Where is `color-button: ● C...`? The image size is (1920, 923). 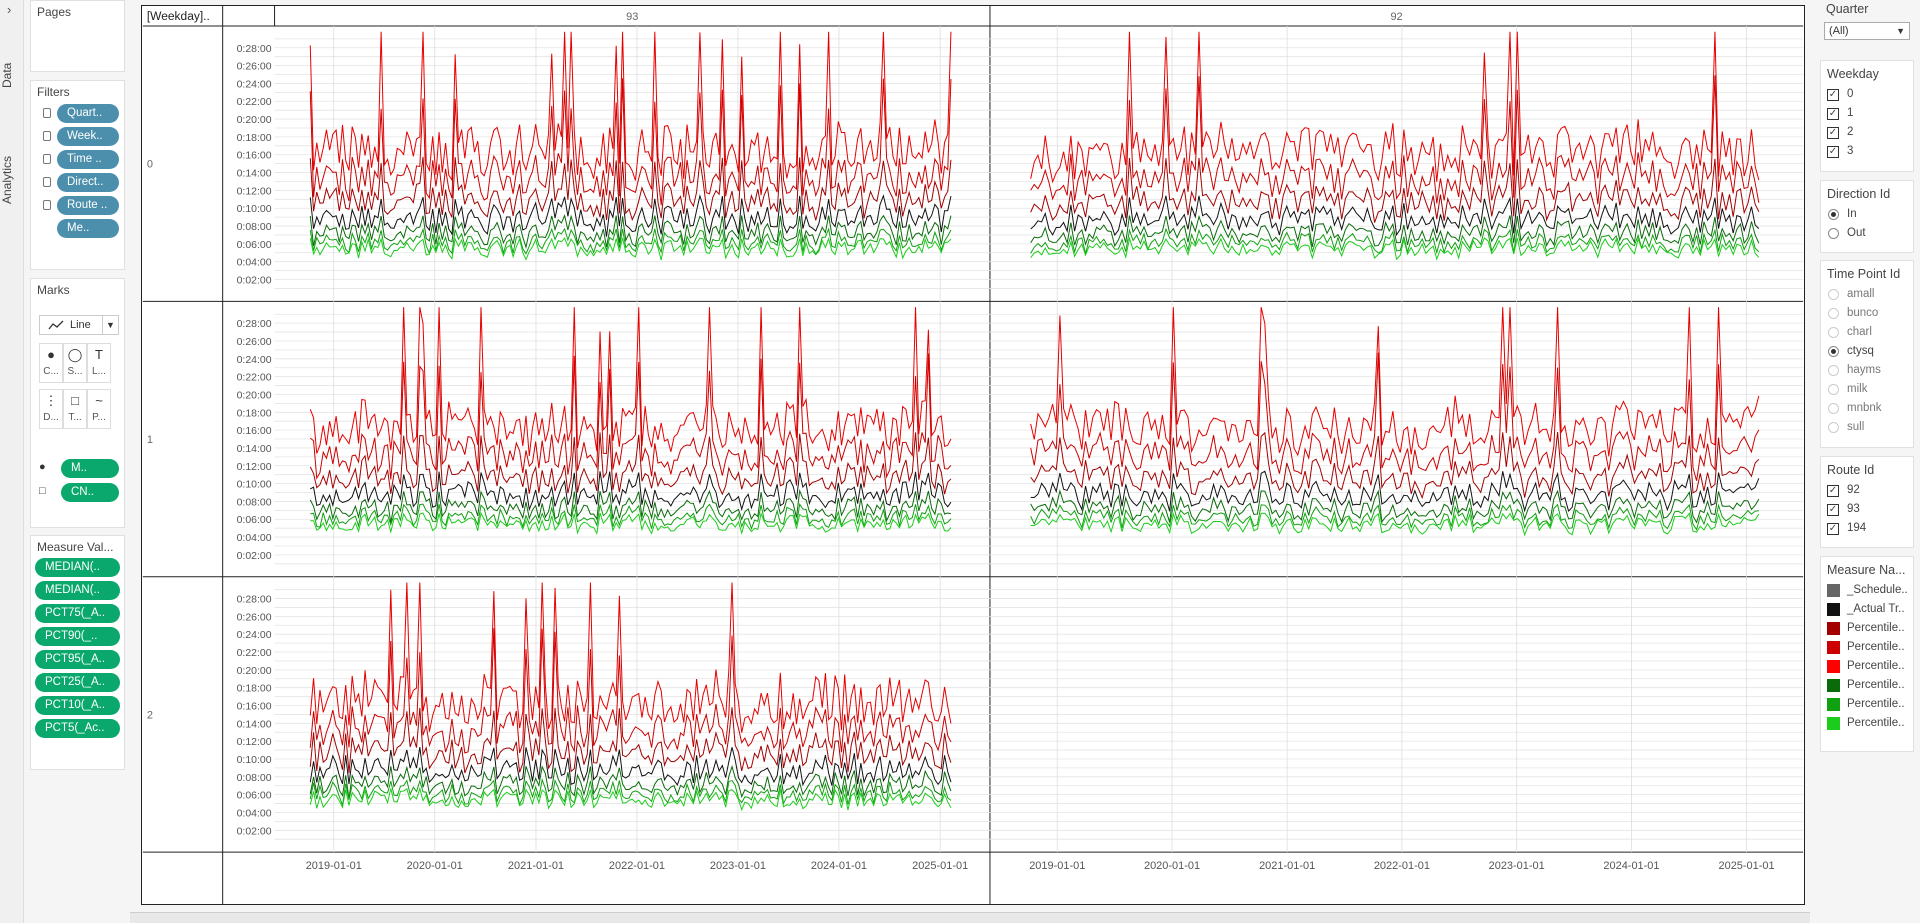
color-button: ● C... is located at coordinates (51, 363).